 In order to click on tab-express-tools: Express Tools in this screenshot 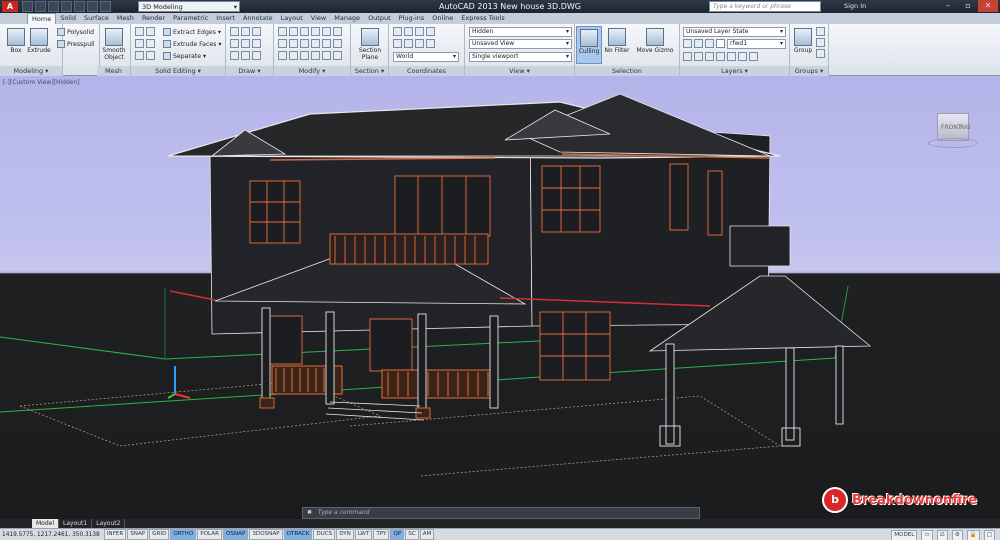, I will do `click(482, 18)`.